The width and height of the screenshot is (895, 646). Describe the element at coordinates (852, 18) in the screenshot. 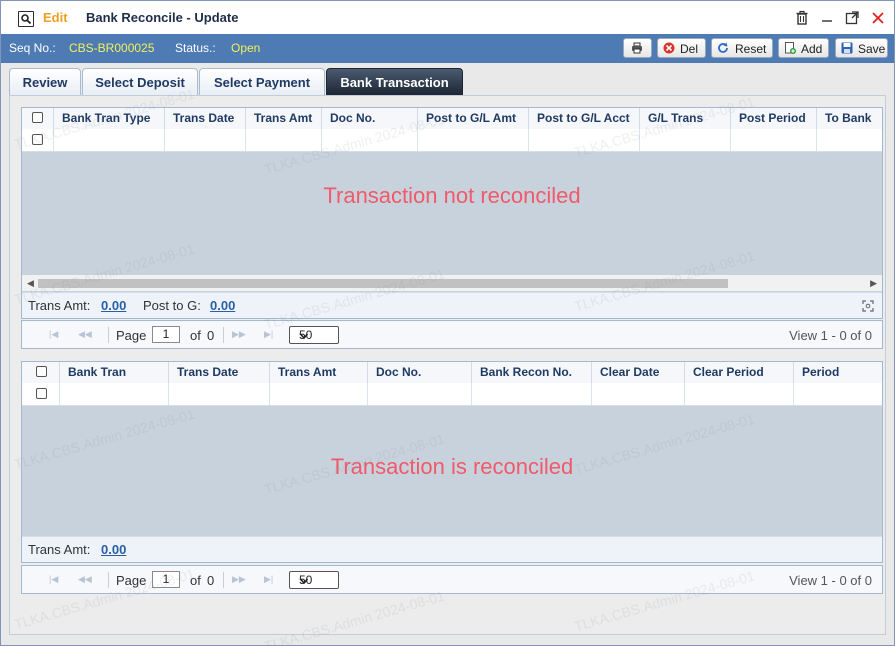

I see `maximize-icon` at that location.